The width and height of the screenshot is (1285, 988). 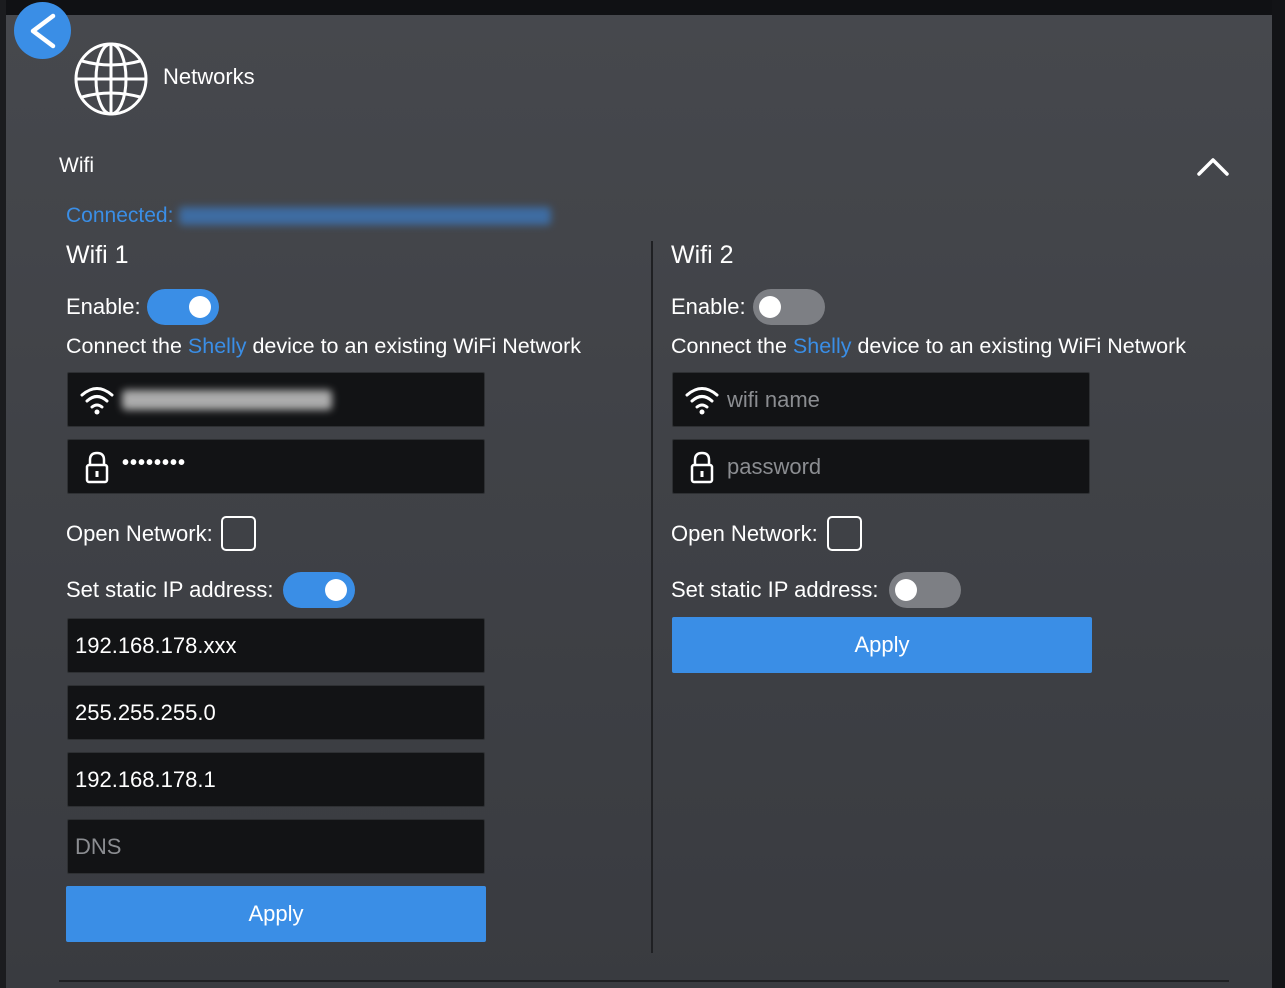 I want to click on section-title-wifi: Wifi, so click(x=76, y=165).